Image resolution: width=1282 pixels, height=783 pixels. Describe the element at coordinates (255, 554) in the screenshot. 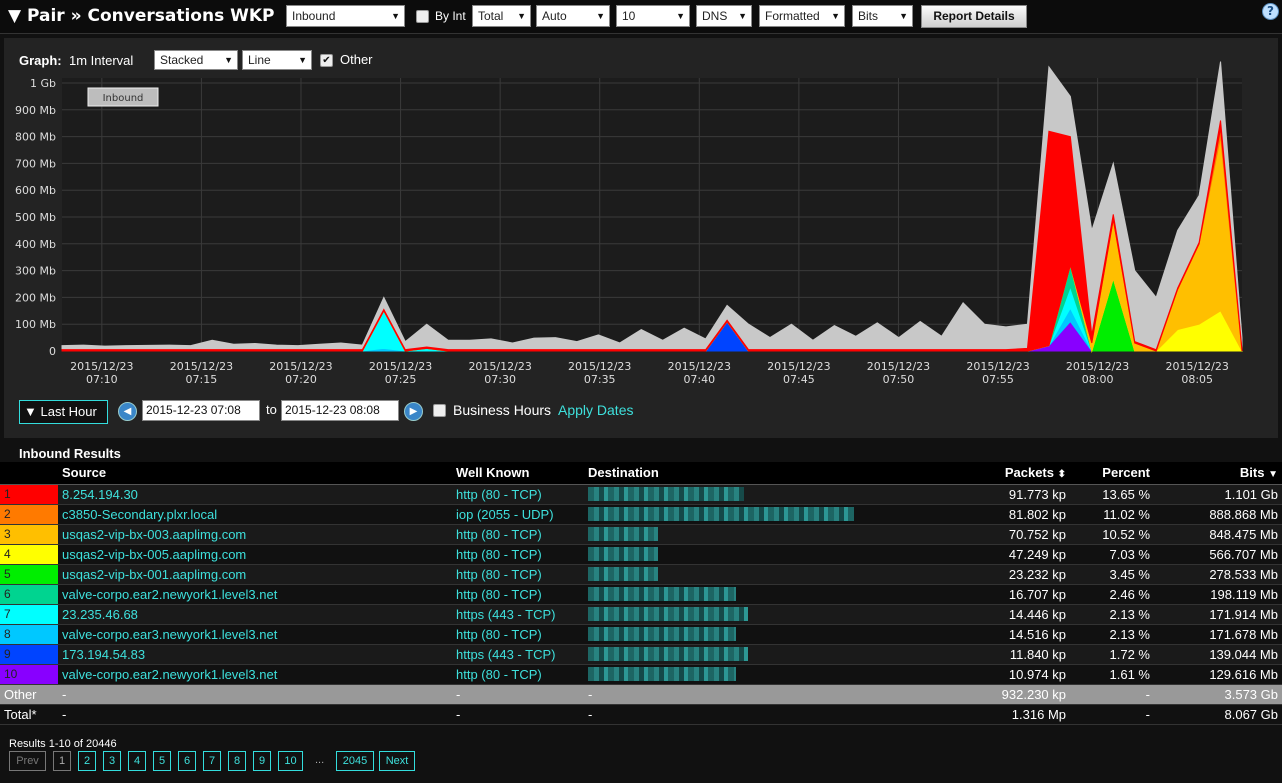

I see `source-link: usqas2-vip-bx-005.aaplimg.com` at that location.